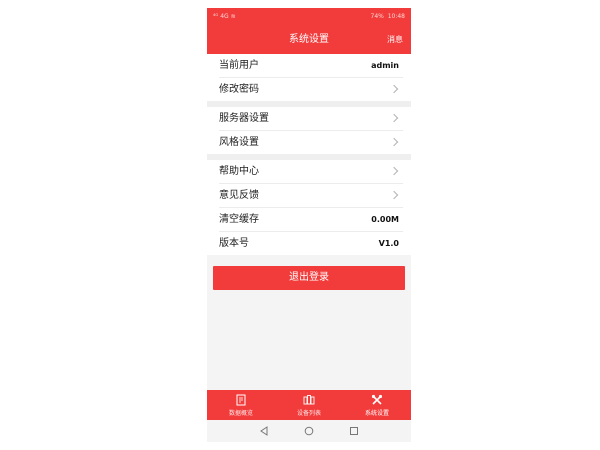 Image resolution: width=600 pixels, height=450 pixels. Describe the element at coordinates (309, 17) in the screenshot. I see `status-bar: ⁴ᴳ 4G ≋ 74% 10:48` at that location.